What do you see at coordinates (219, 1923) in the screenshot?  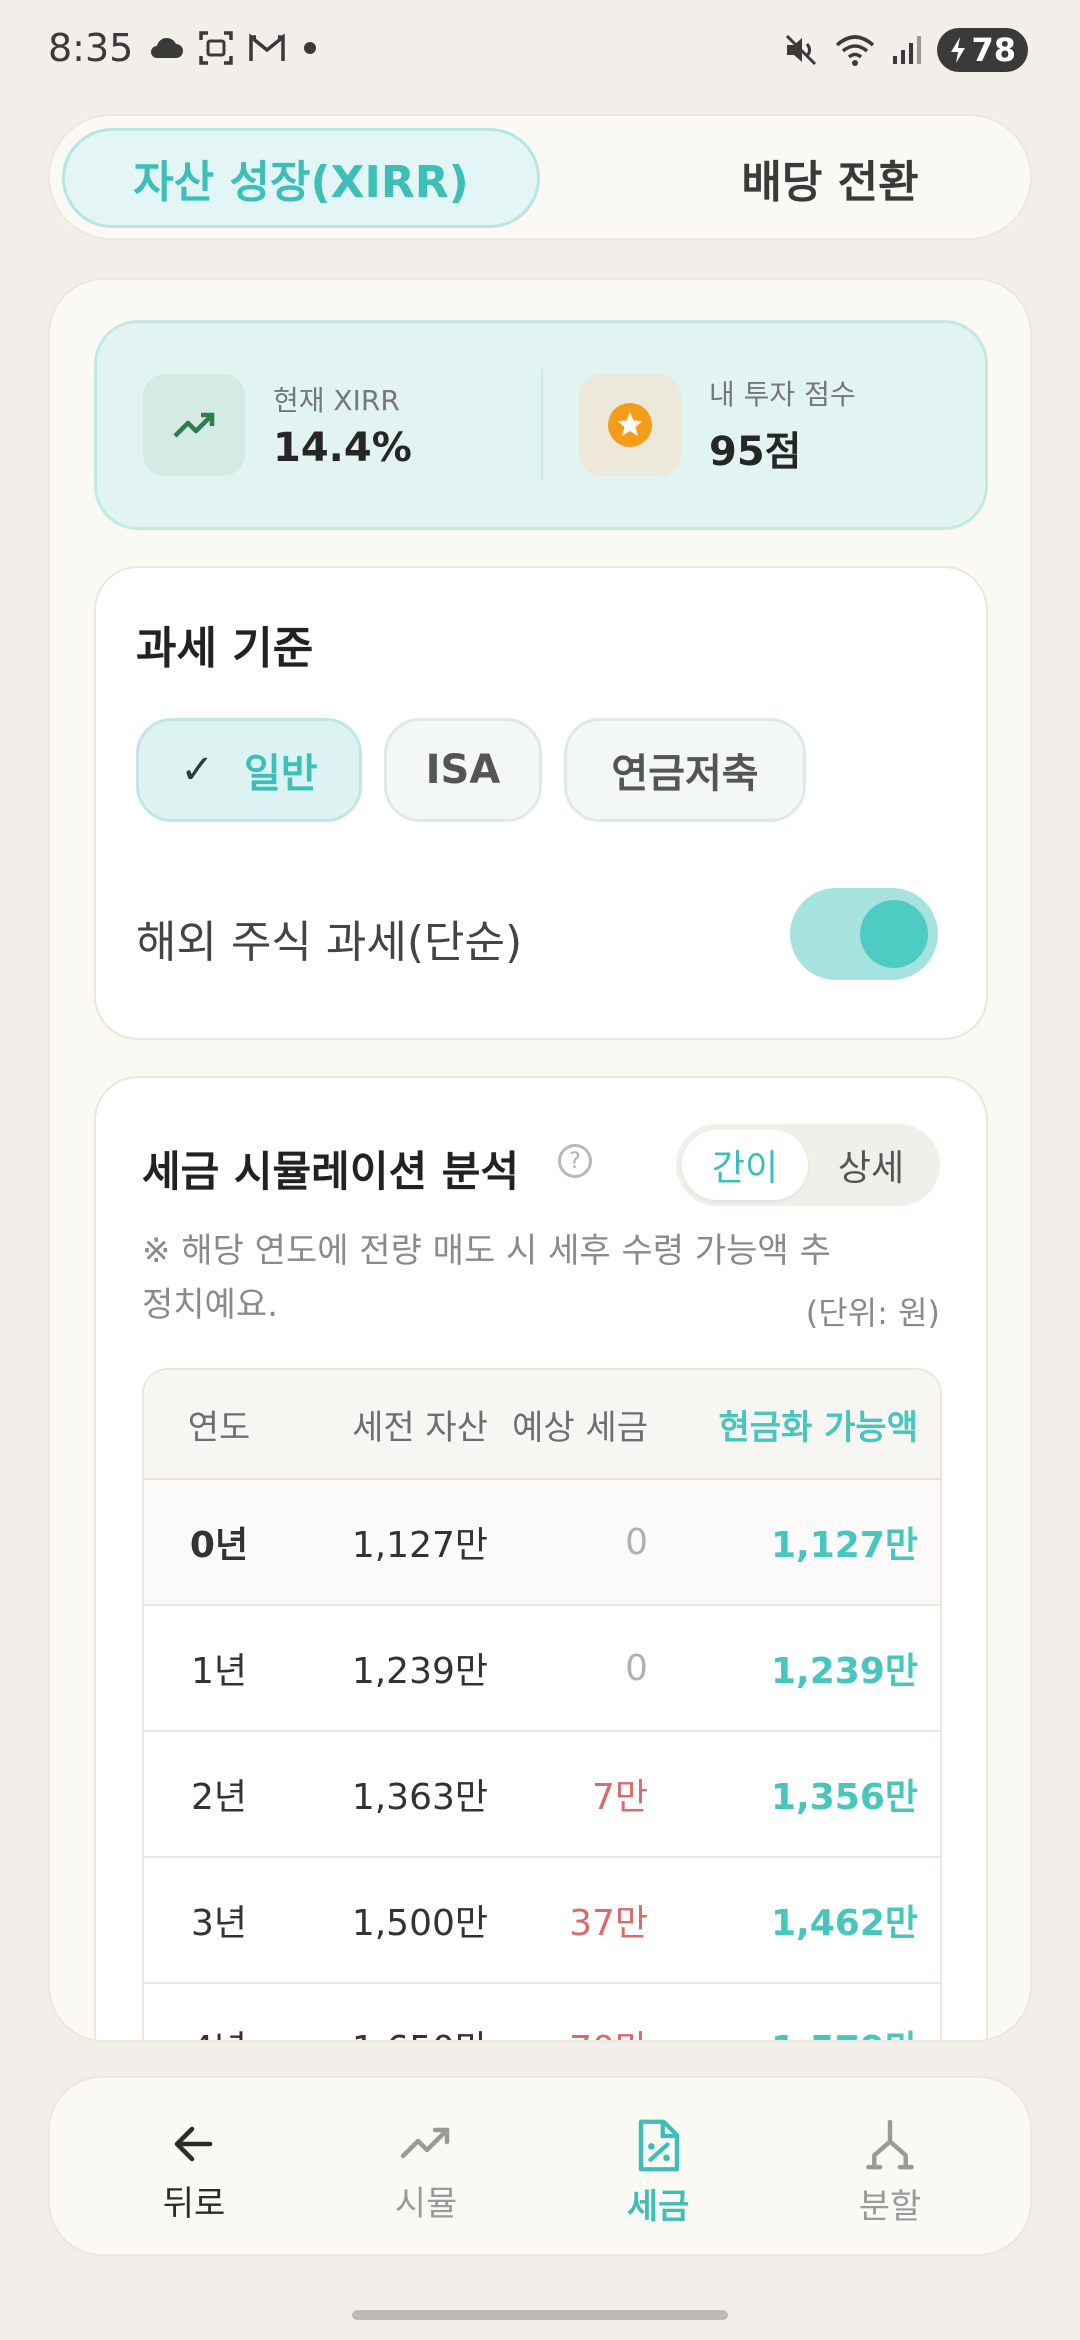 I see `cell-year: 3년` at bounding box center [219, 1923].